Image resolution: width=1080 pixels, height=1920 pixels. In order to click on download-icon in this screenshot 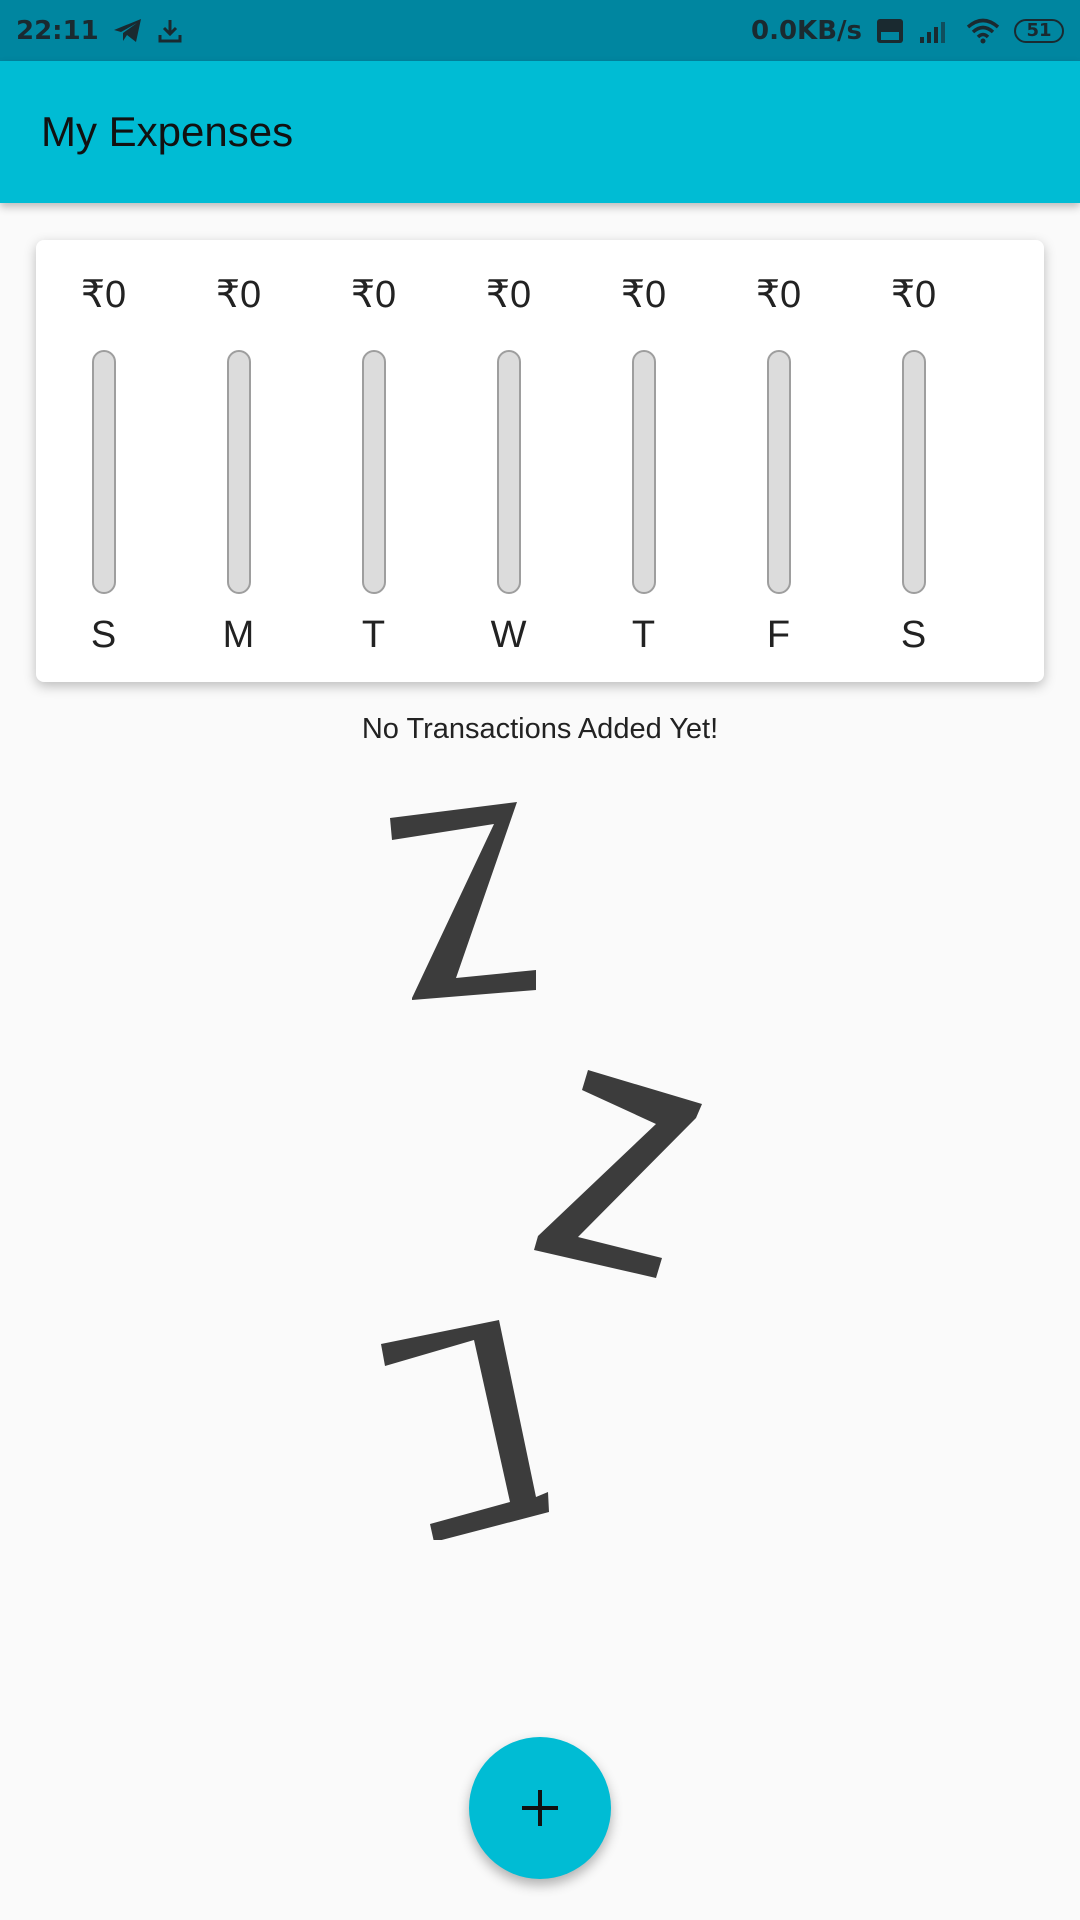, I will do `click(170, 31)`.